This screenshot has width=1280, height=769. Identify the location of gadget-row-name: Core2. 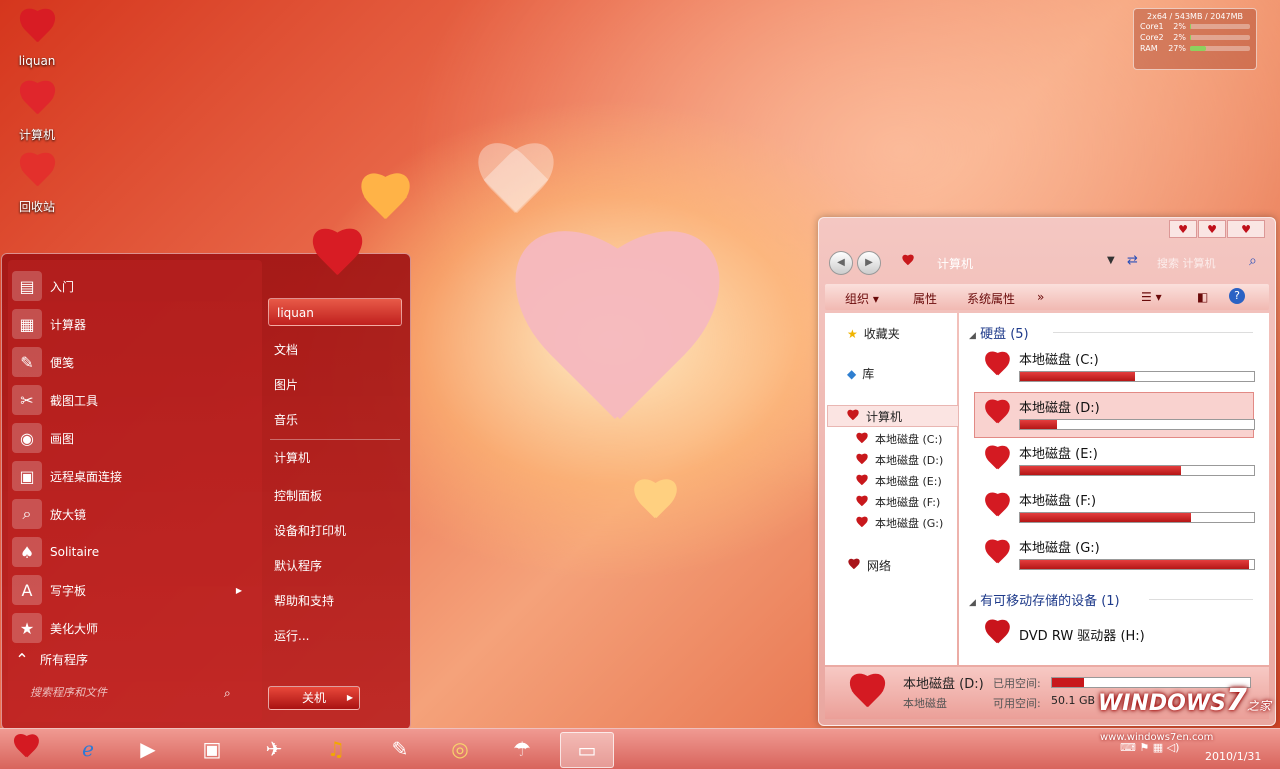
(1152, 37).